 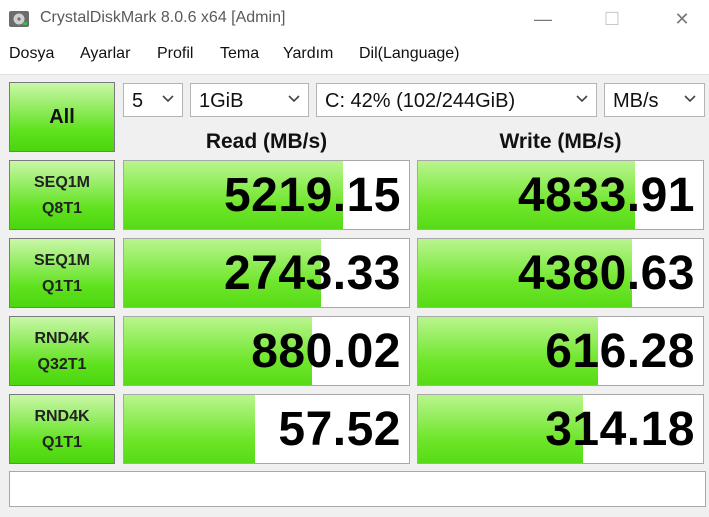 I want to click on read-result-cell: 5219.15, so click(x=266, y=195).